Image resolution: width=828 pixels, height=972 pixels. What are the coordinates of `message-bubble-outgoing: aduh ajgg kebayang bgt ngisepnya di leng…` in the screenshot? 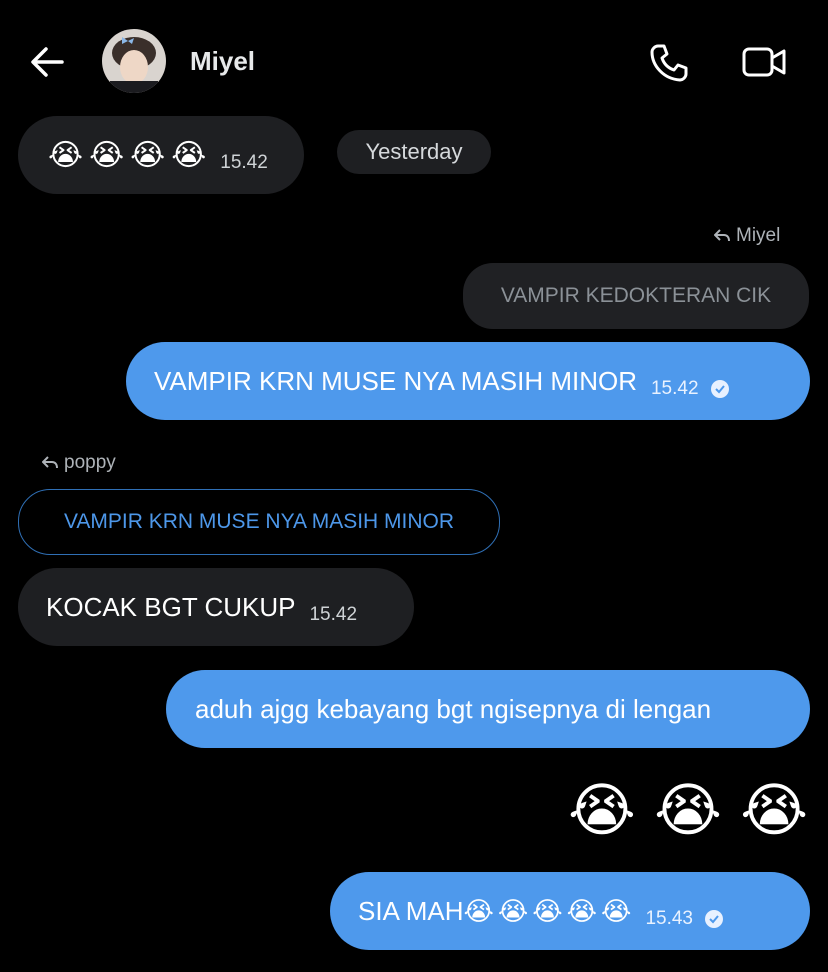 It's located at (488, 709).